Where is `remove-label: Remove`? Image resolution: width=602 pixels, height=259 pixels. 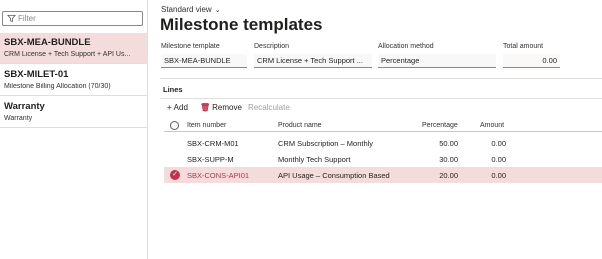 remove-label: Remove is located at coordinates (227, 107).